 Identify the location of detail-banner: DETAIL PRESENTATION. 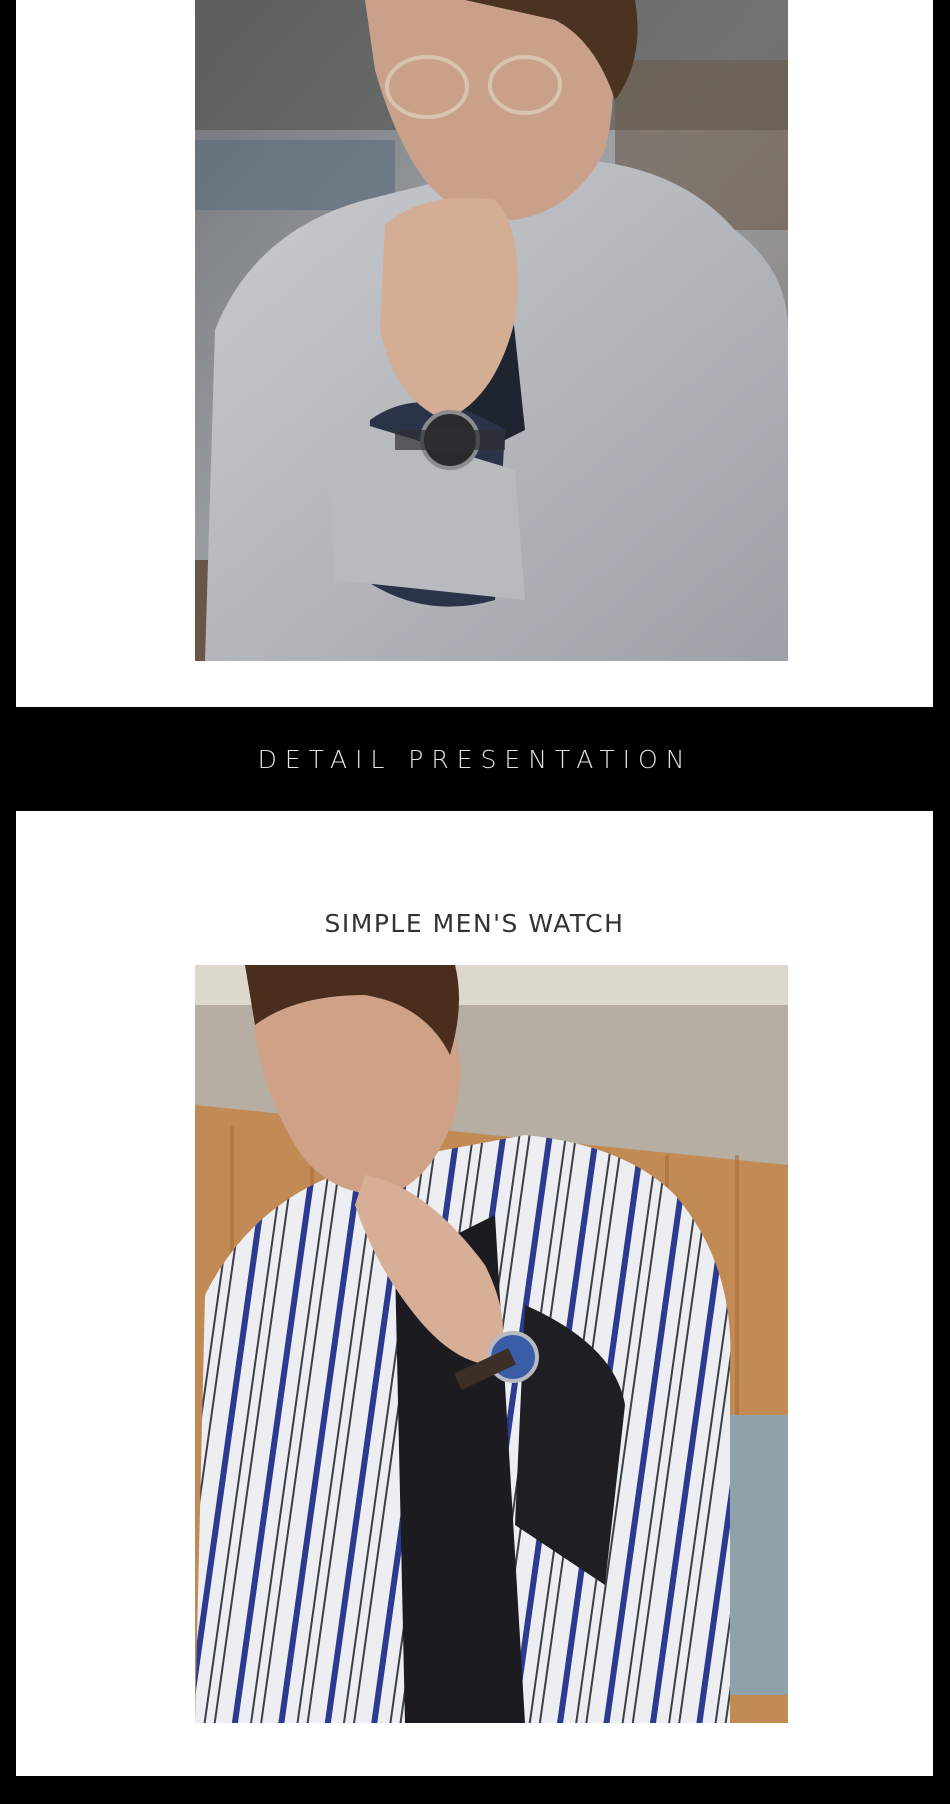
(475, 759).